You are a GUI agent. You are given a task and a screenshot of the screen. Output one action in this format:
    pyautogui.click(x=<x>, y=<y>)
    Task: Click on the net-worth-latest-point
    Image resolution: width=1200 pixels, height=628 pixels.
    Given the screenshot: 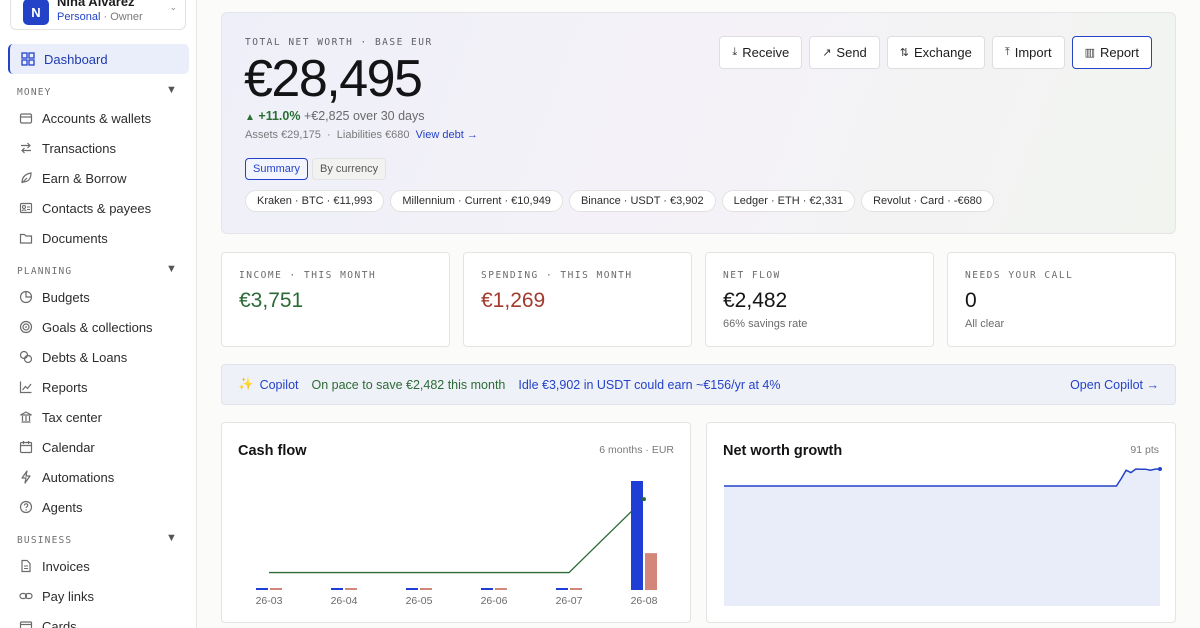 What is the action you would take?
    pyautogui.click(x=1160, y=469)
    